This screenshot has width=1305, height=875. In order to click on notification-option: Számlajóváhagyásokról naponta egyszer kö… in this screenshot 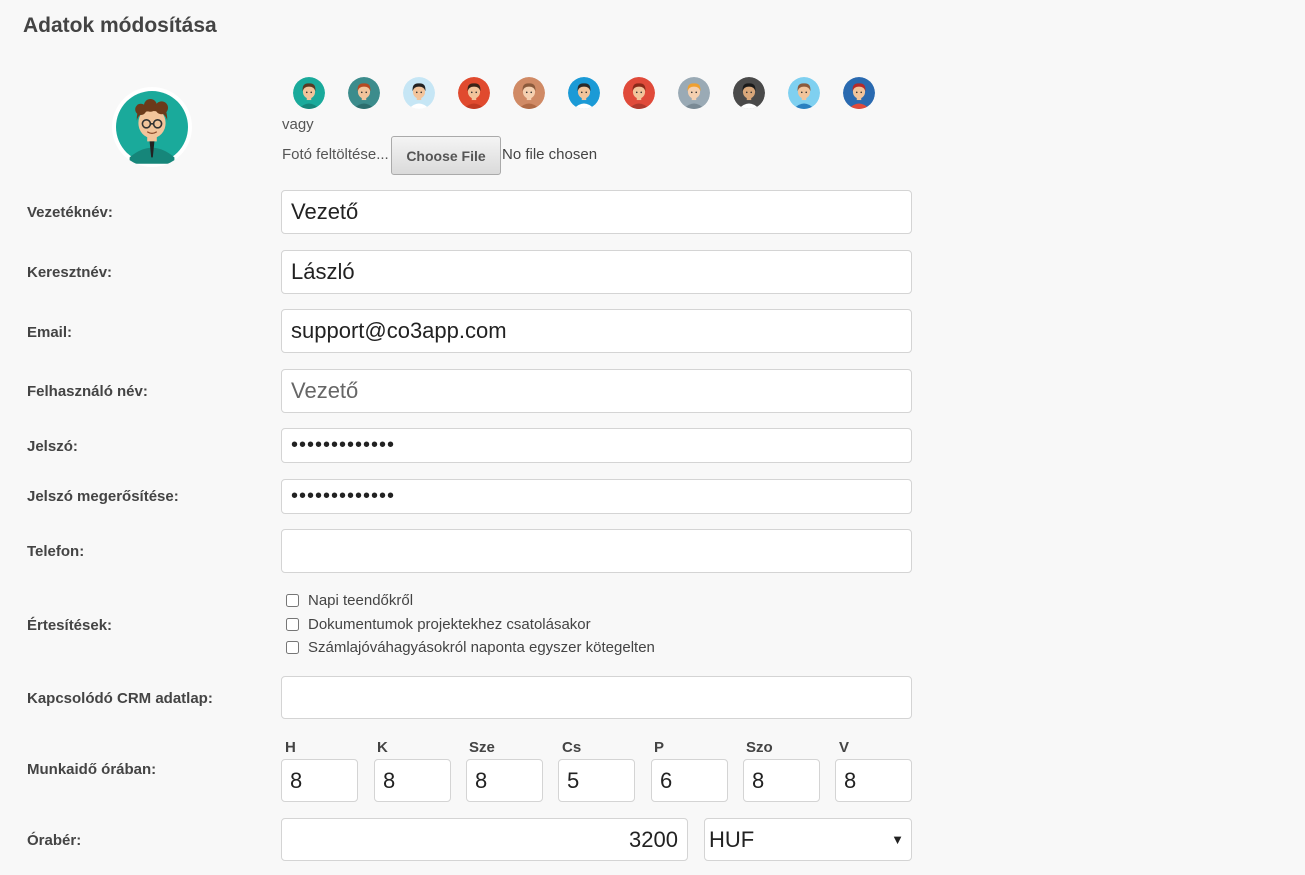, I will do `click(470, 647)`.